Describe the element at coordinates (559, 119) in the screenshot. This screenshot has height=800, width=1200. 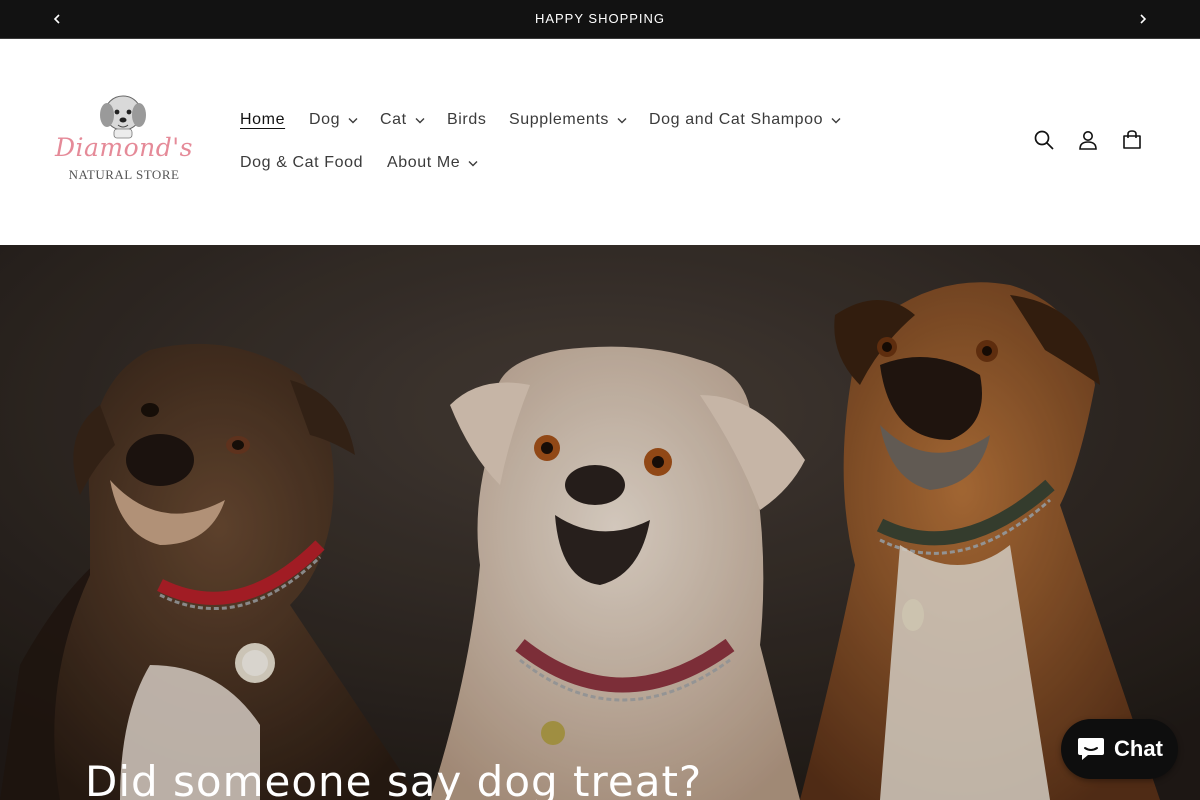
I see `nav-supplements-label: Supplements` at that location.